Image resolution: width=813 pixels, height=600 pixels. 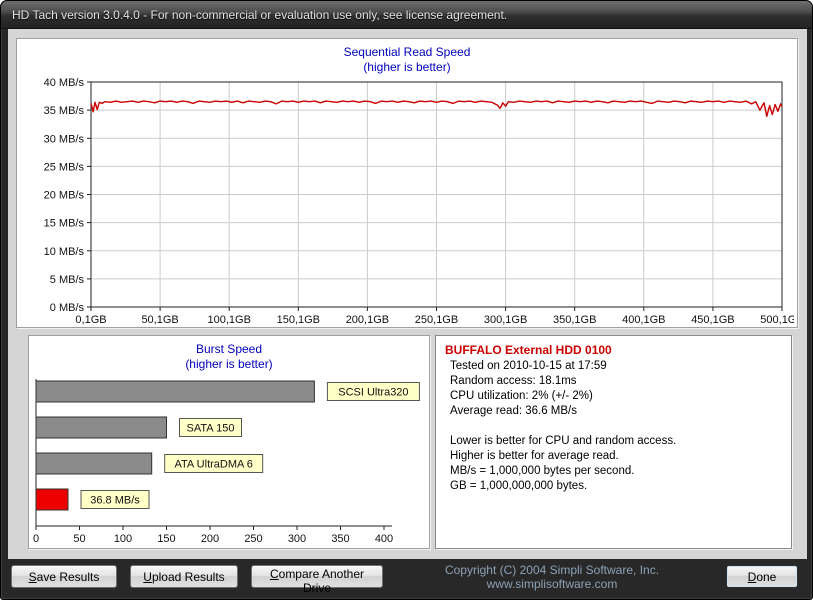 I want to click on svg-text: 100,1GB, so click(x=228, y=320).